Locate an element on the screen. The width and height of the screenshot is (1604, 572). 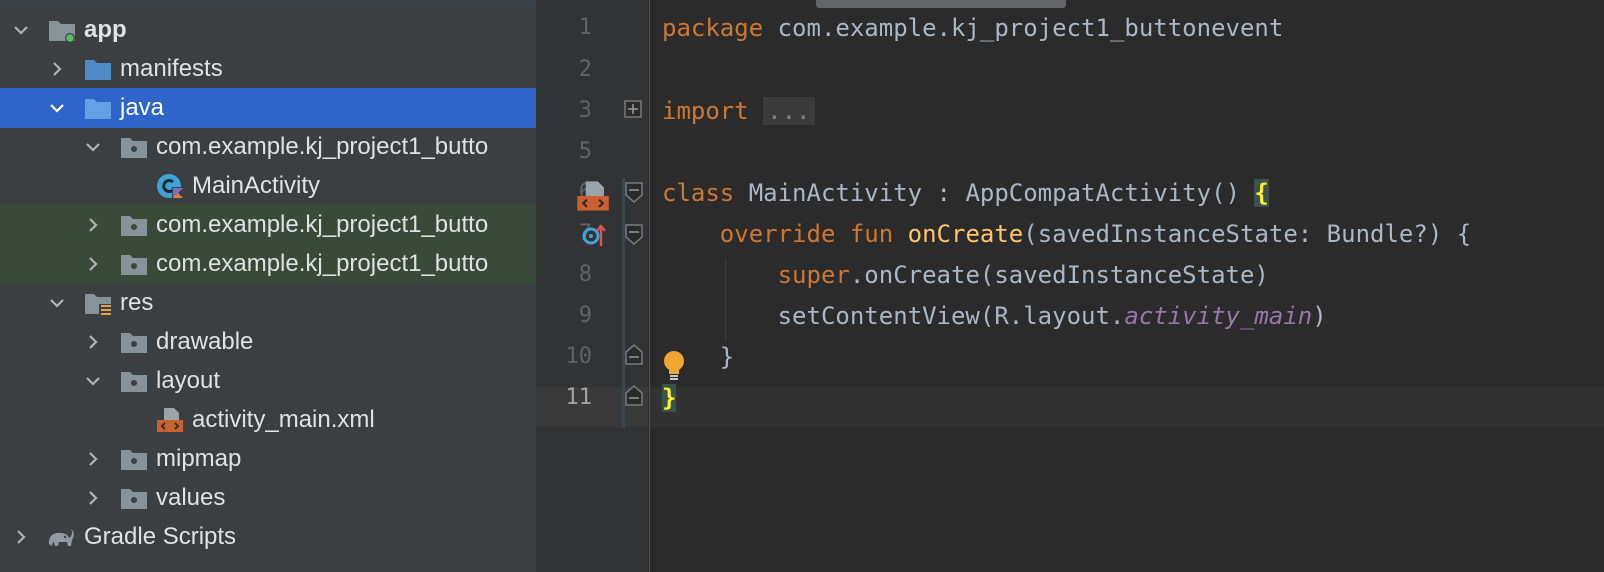
gutter-separator is located at coordinates (649, 286).